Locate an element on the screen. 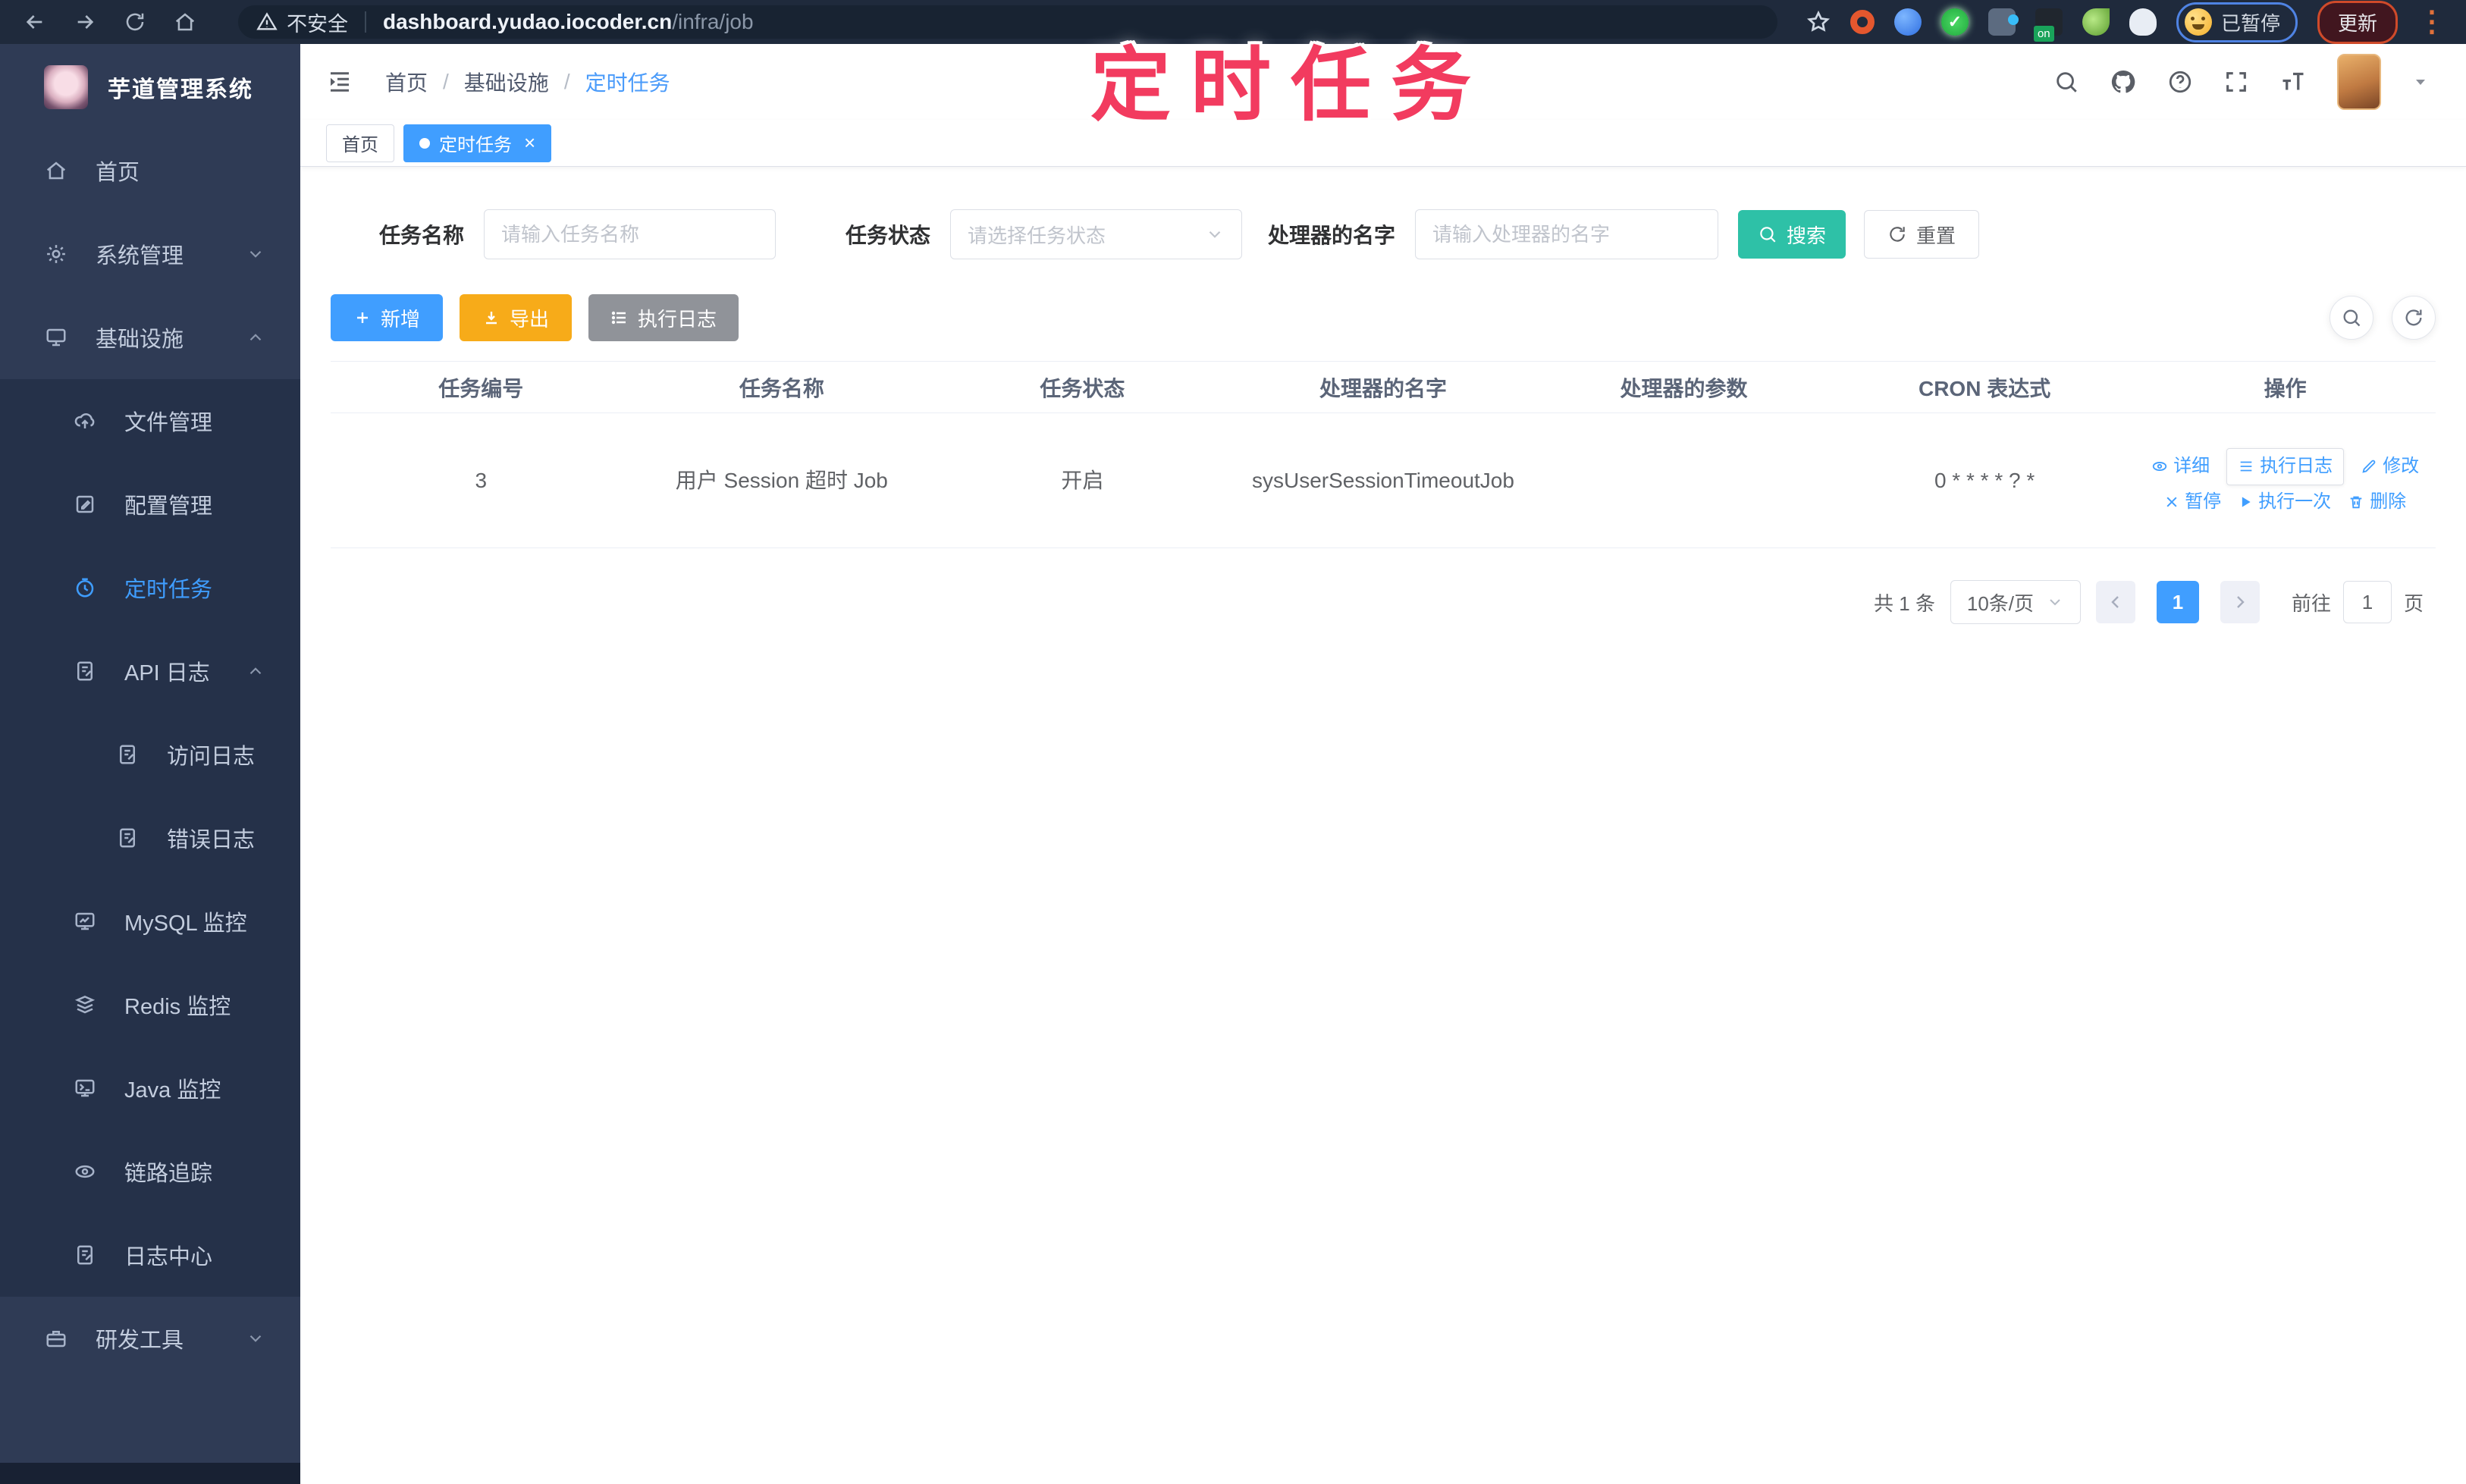  cell-job-name: 用户 Session 超时 Job is located at coordinates (782, 480).